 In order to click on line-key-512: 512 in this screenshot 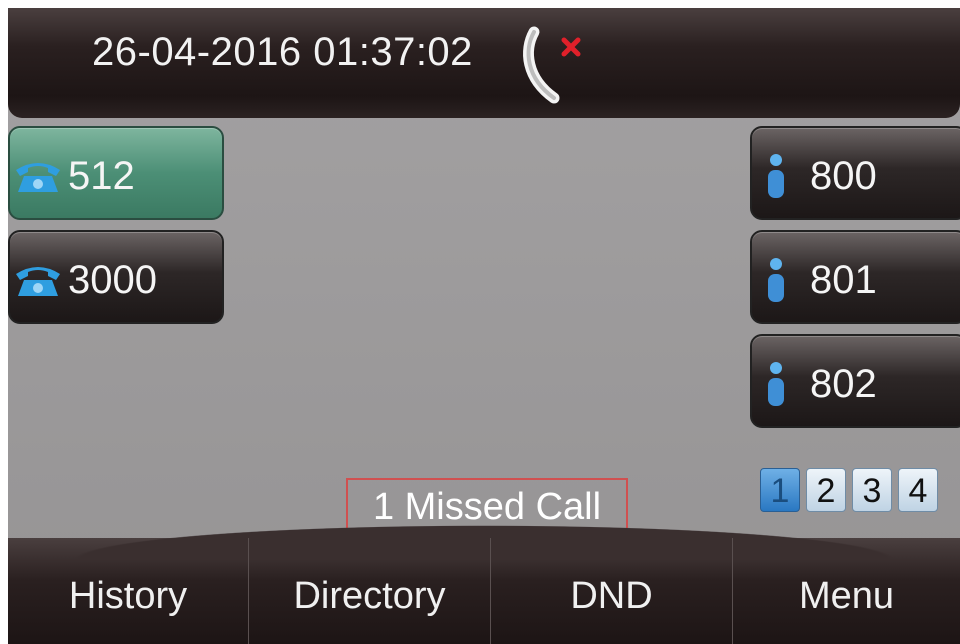, I will do `click(116, 173)`.